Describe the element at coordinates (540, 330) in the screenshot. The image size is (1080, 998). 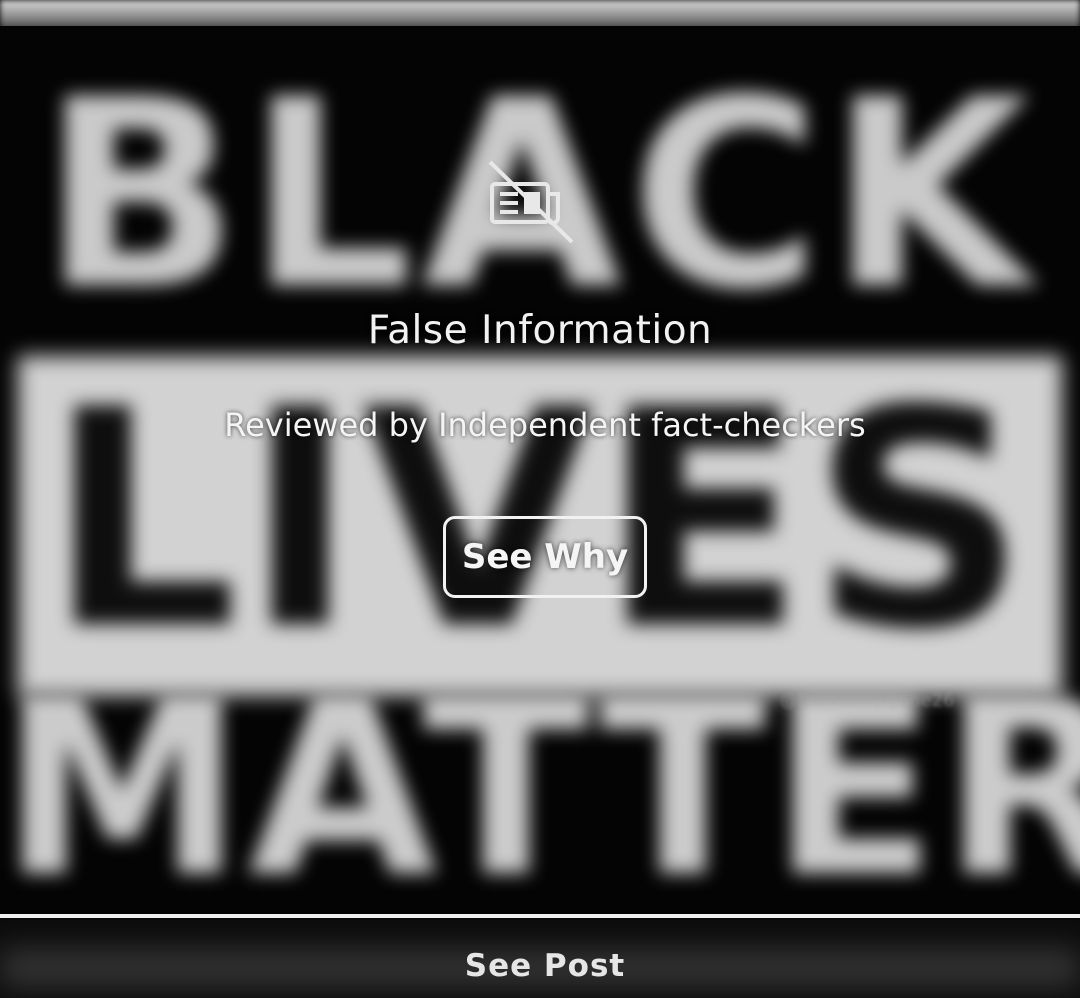
I see `warning-title: False Information` at that location.